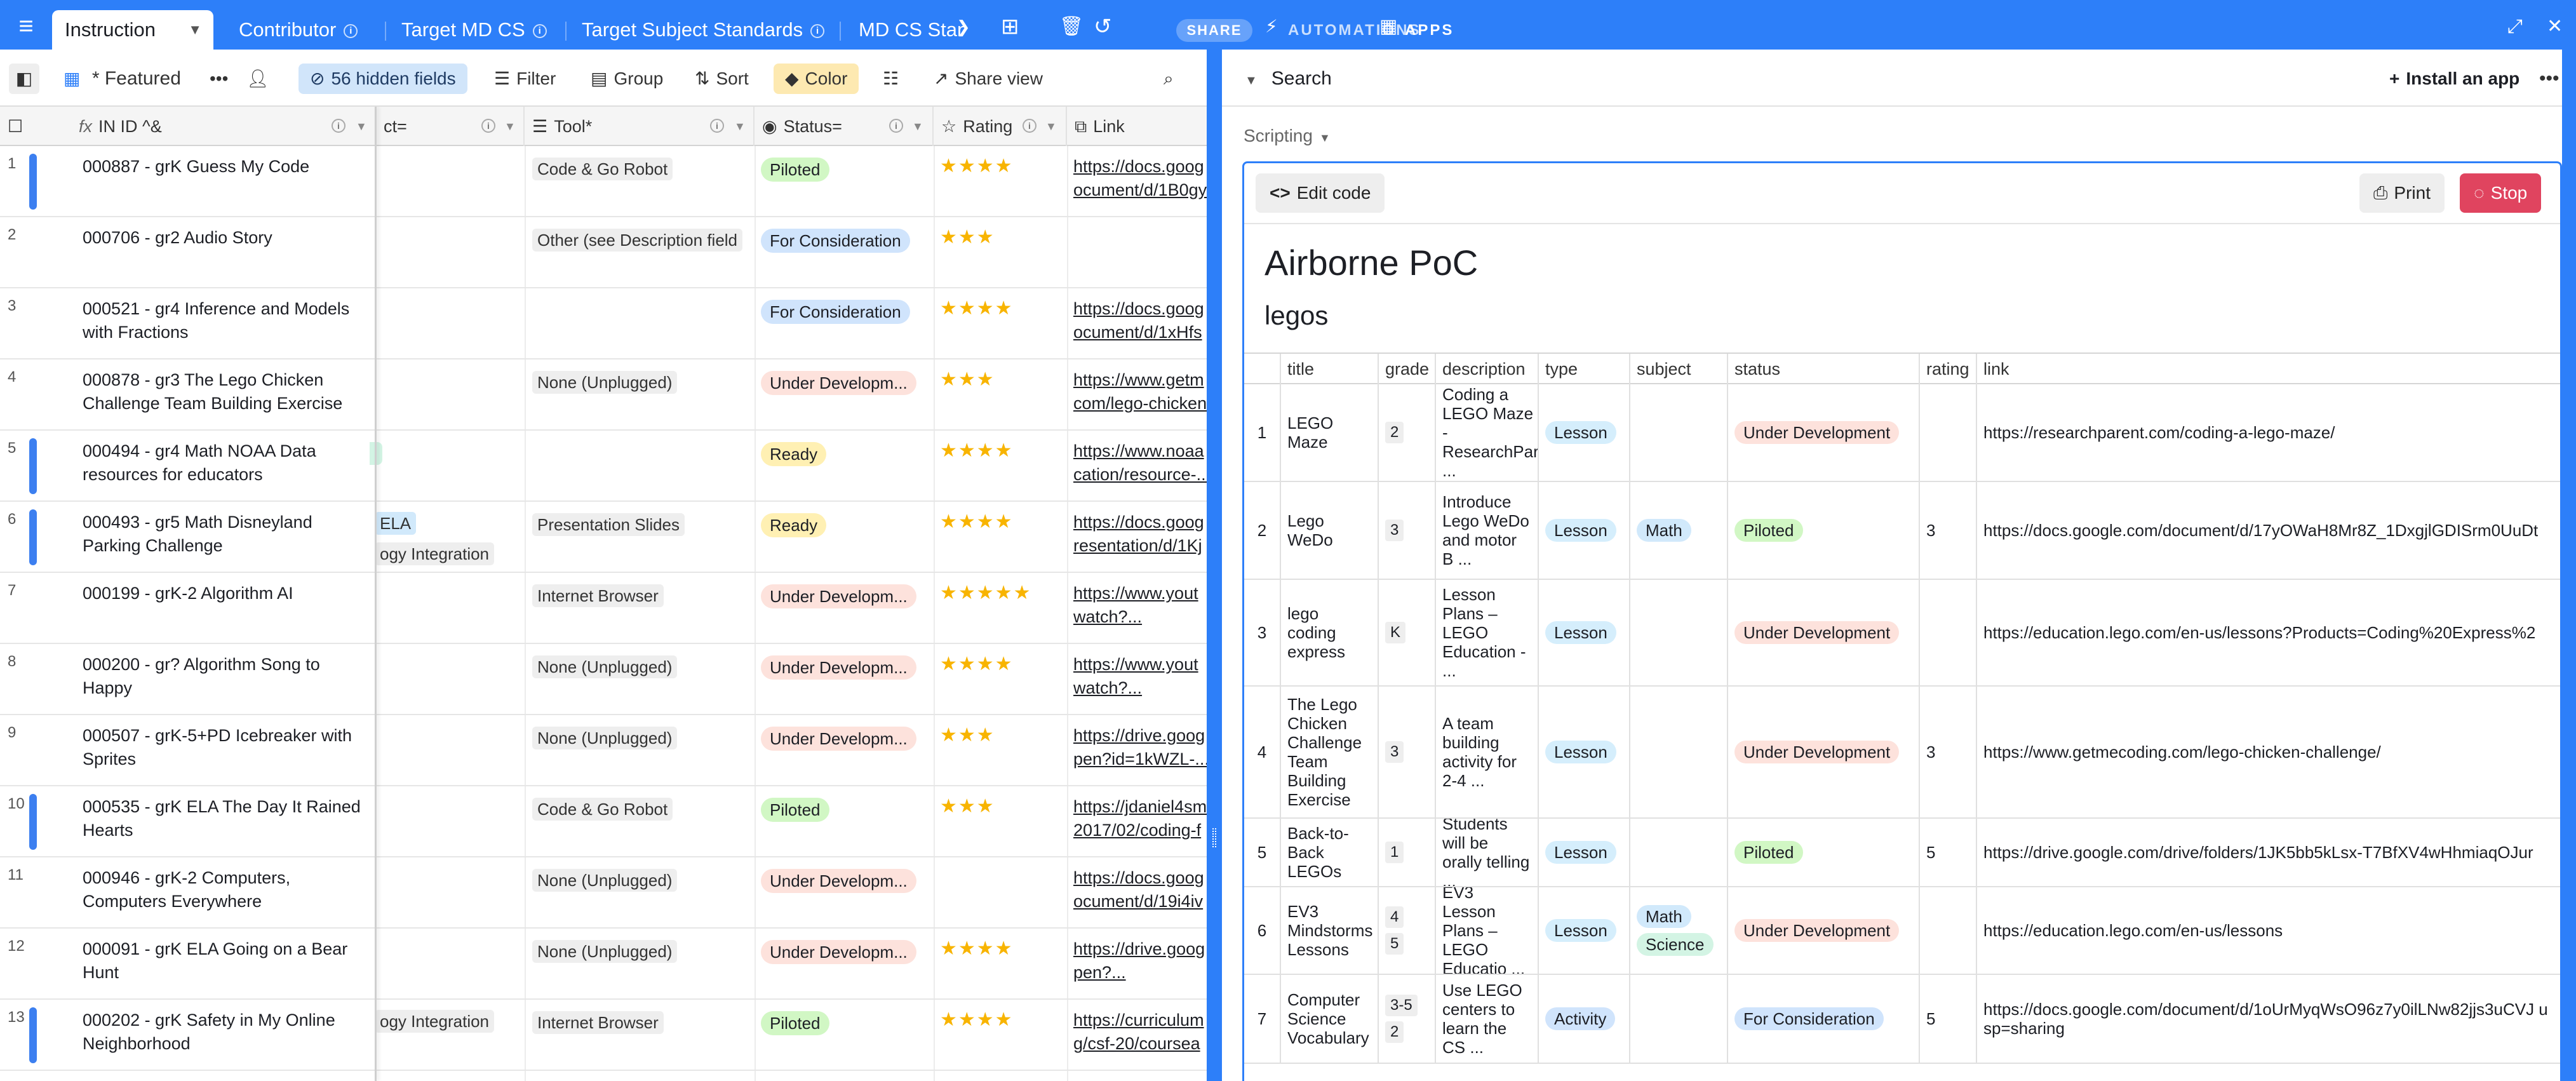 Image resolution: width=2576 pixels, height=1081 pixels. What do you see at coordinates (1140, 403) in the screenshot?
I see `link-text-line: com/lego-chicken` at bounding box center [1140, 403].